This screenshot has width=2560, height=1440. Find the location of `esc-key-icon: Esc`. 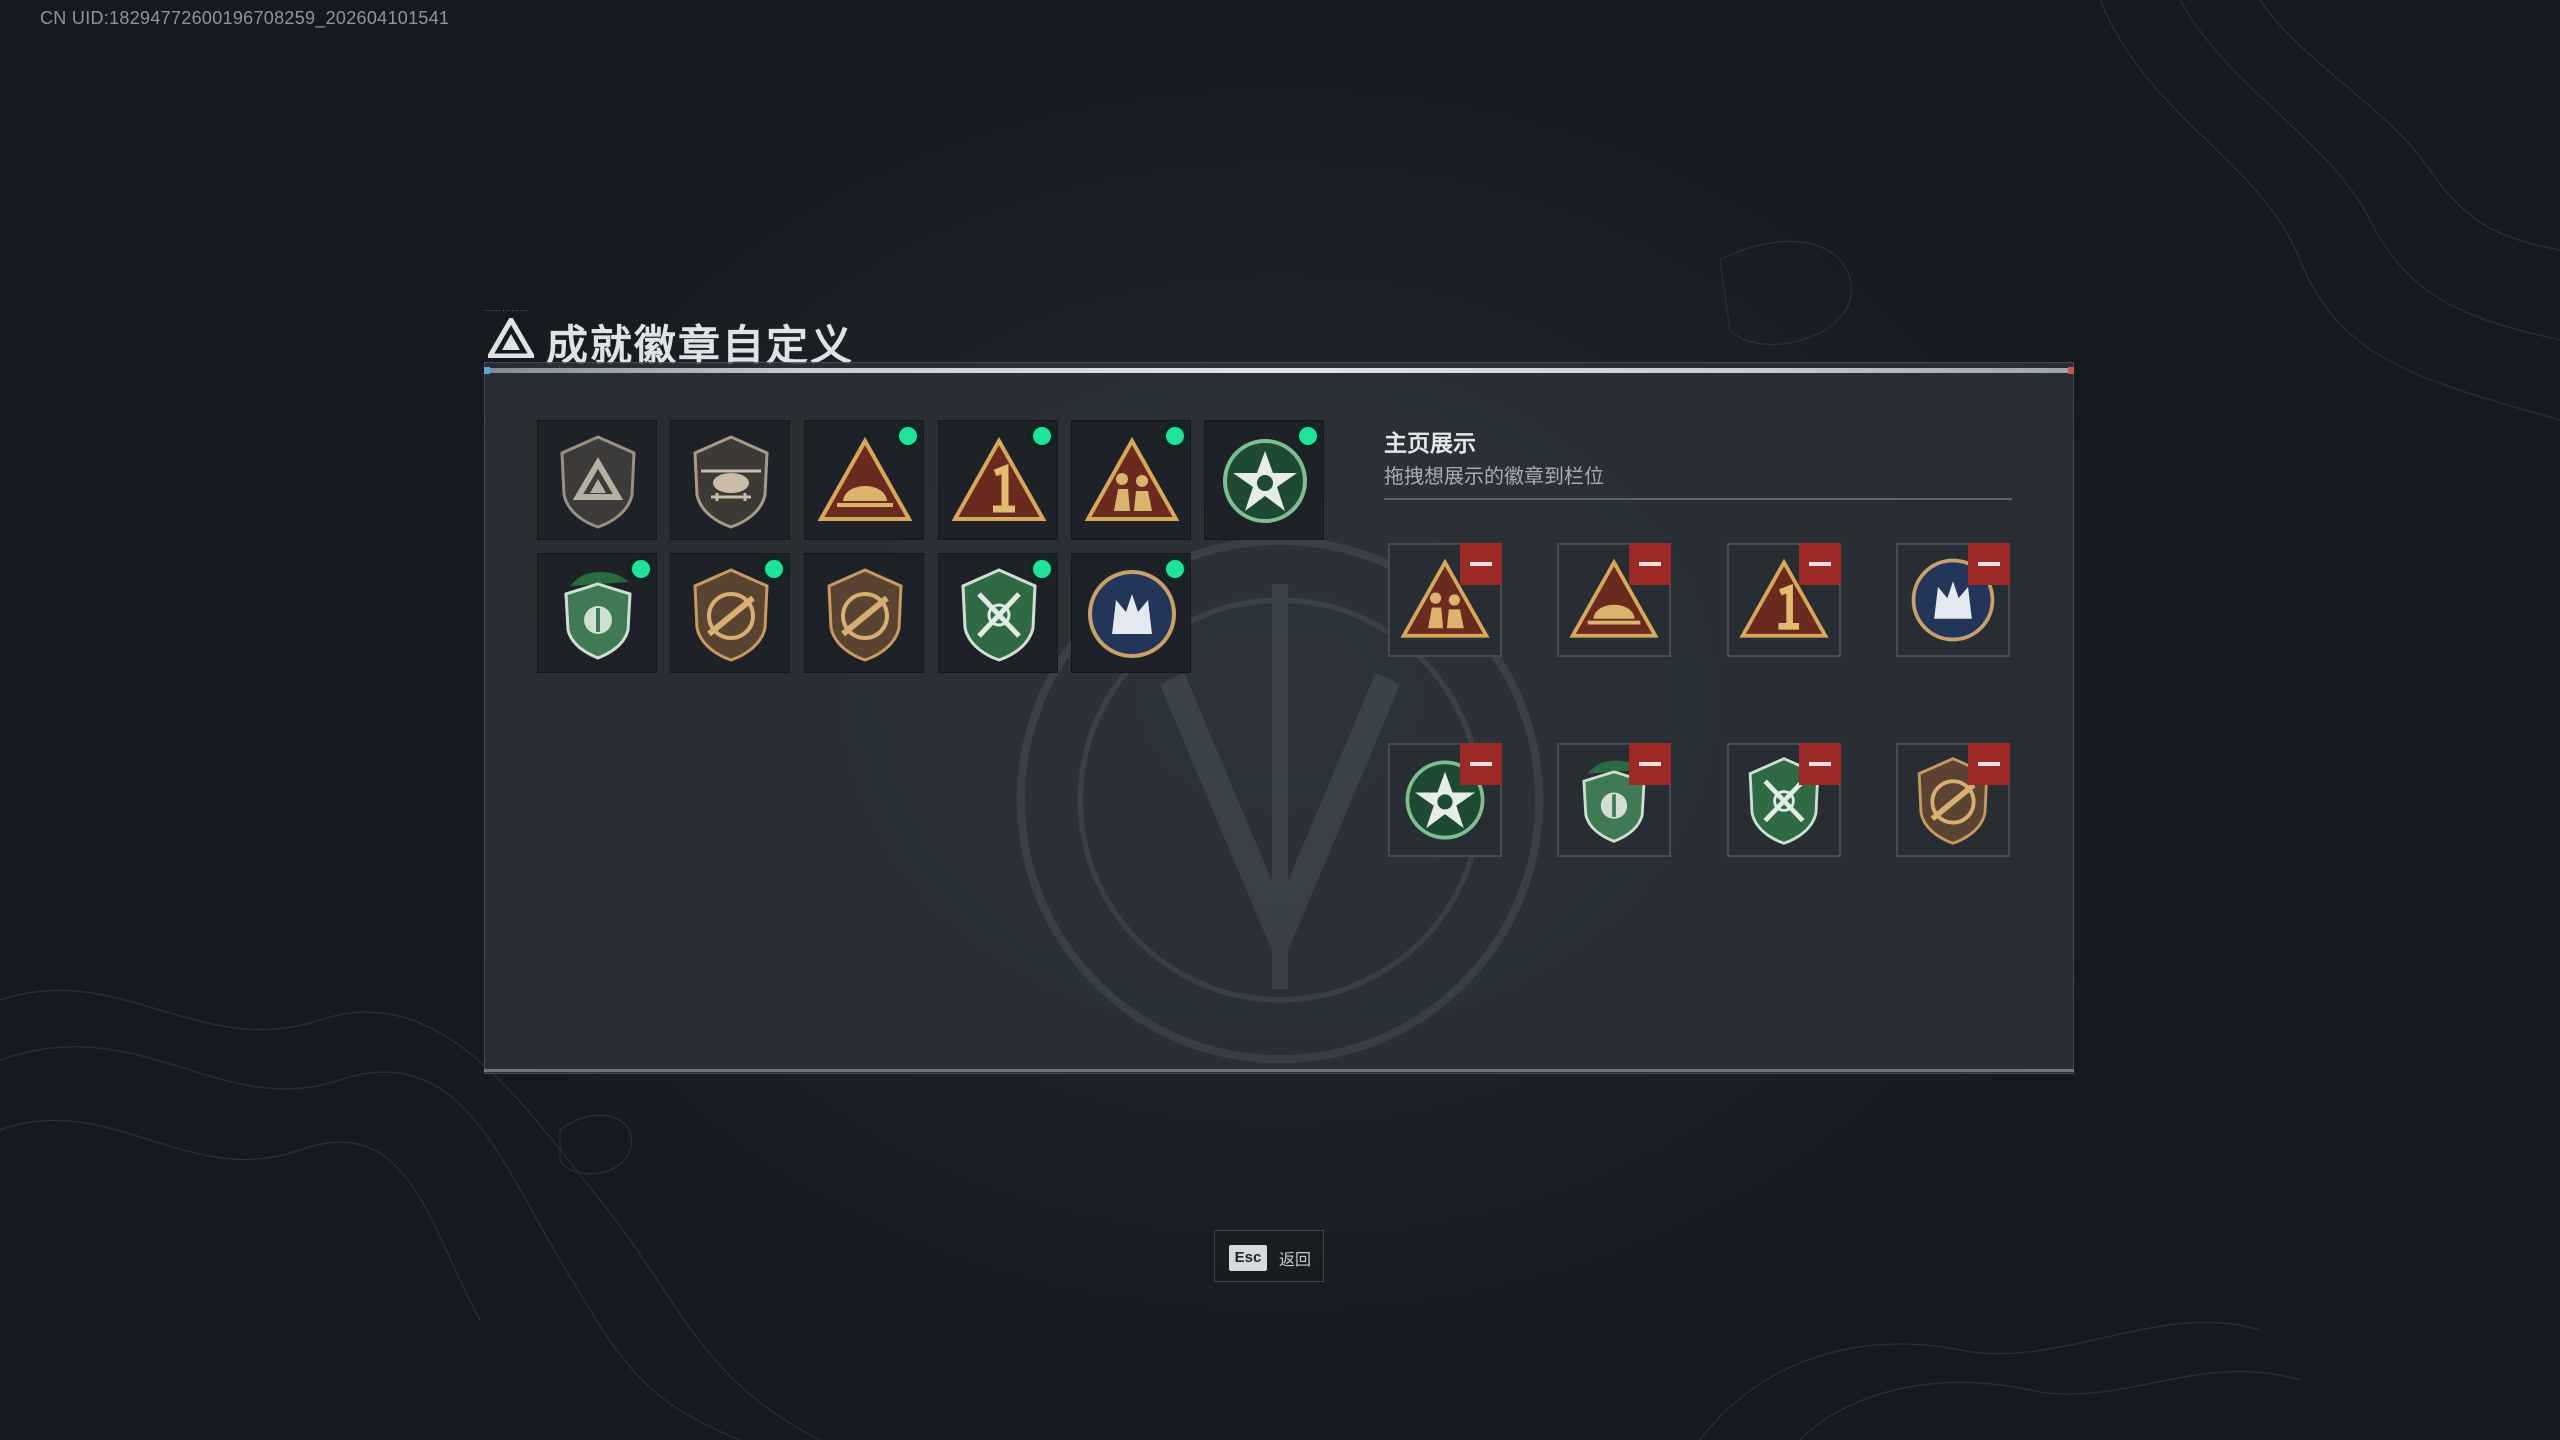

esc-key-icon: Esc is located at coordinates (1248, 1258).